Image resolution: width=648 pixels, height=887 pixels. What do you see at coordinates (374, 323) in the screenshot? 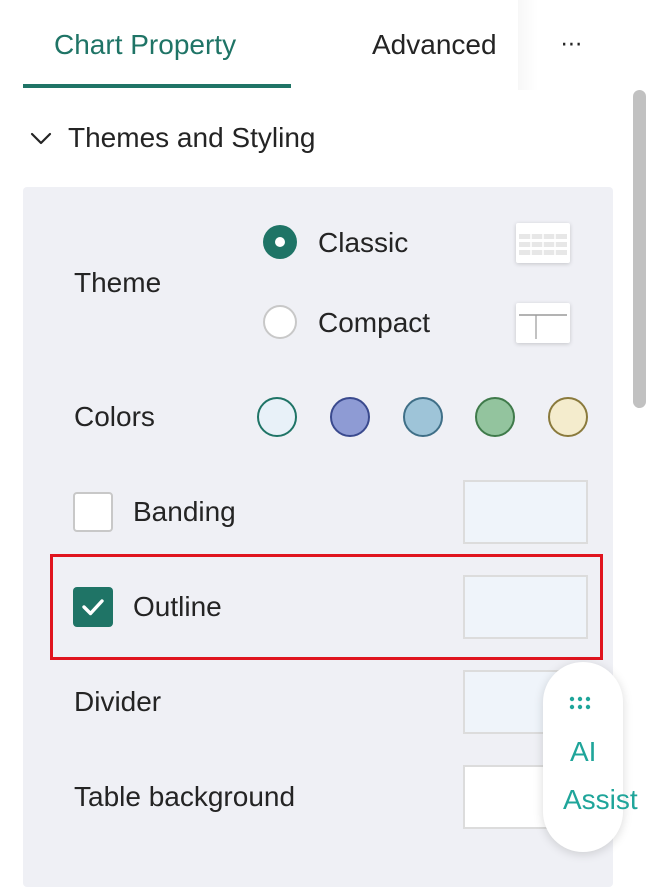
I see `theme-compact-label: Compact` at bounding box center [374, 323].